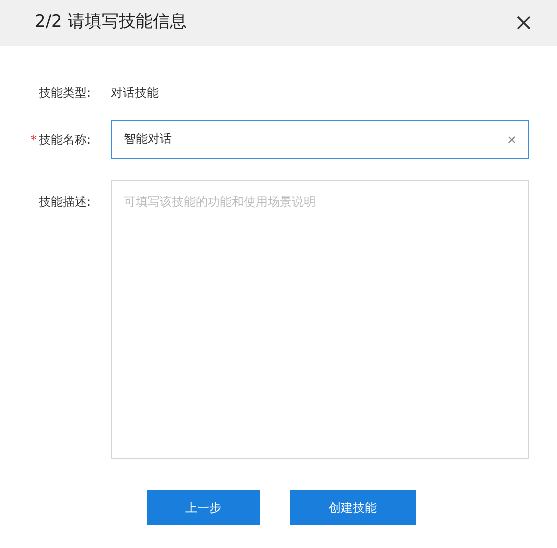 The height and width of the screenshot is (548, 557). I want to click on back-button: 上一步, so click(203, 507).